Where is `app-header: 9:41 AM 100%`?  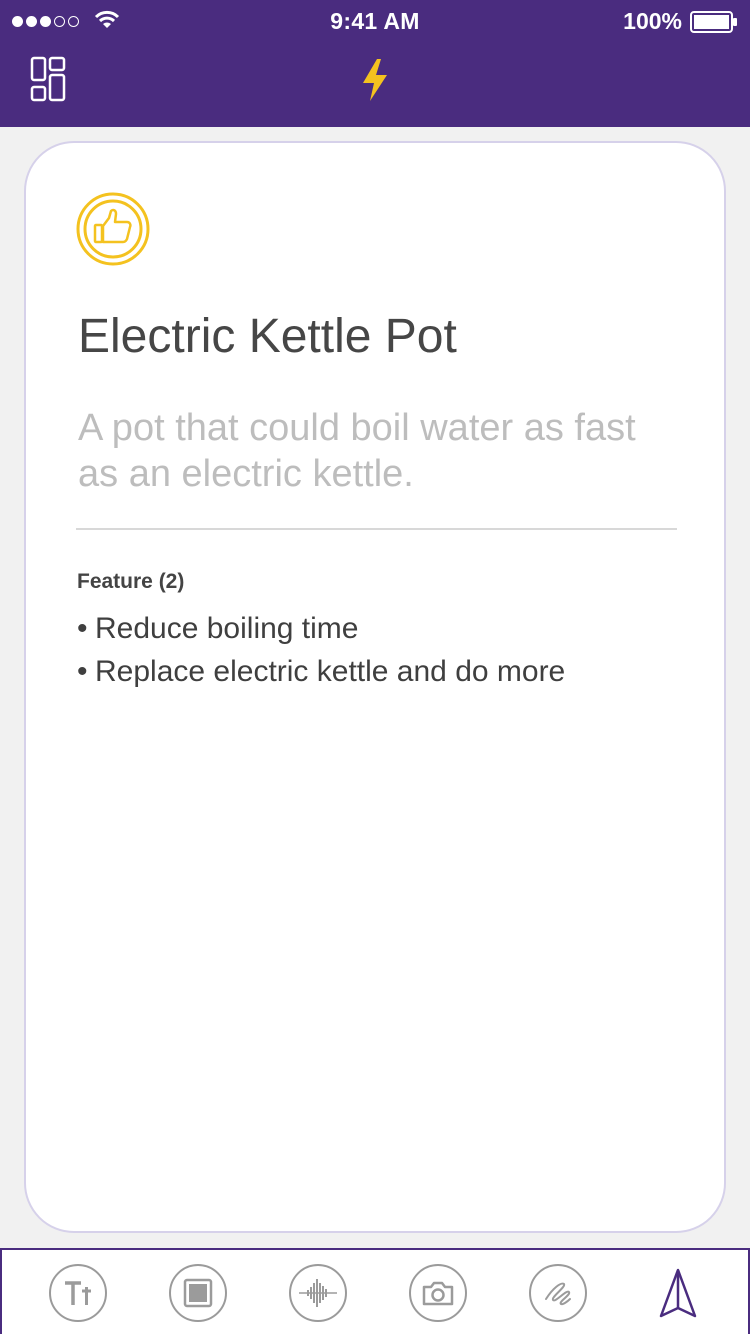 app-header: 9:41 AM 100% is located at coordinates (375, 63).